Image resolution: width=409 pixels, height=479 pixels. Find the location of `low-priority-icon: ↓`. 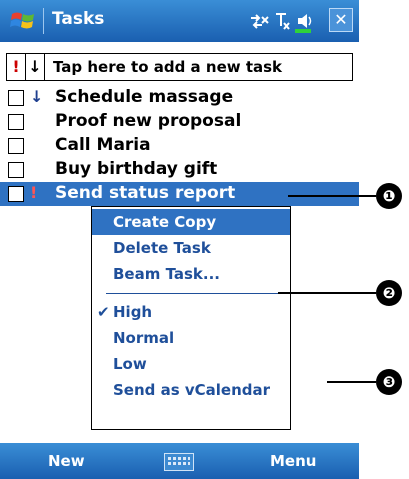

low-priority-icon: ↓ is located at coordinates (37, 96).